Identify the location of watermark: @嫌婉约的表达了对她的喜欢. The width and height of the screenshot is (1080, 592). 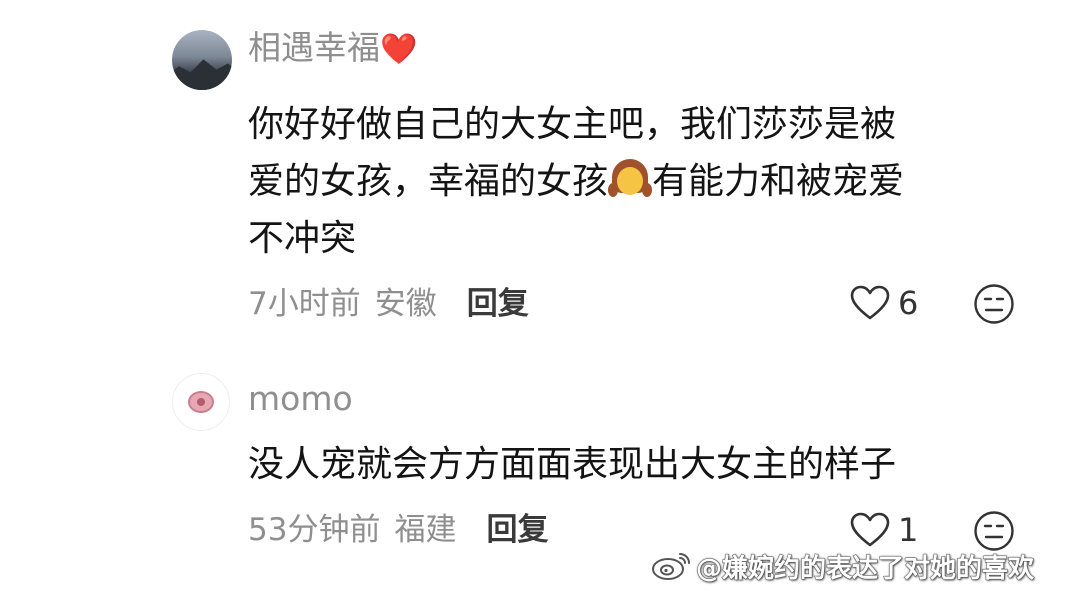
(842, 566).